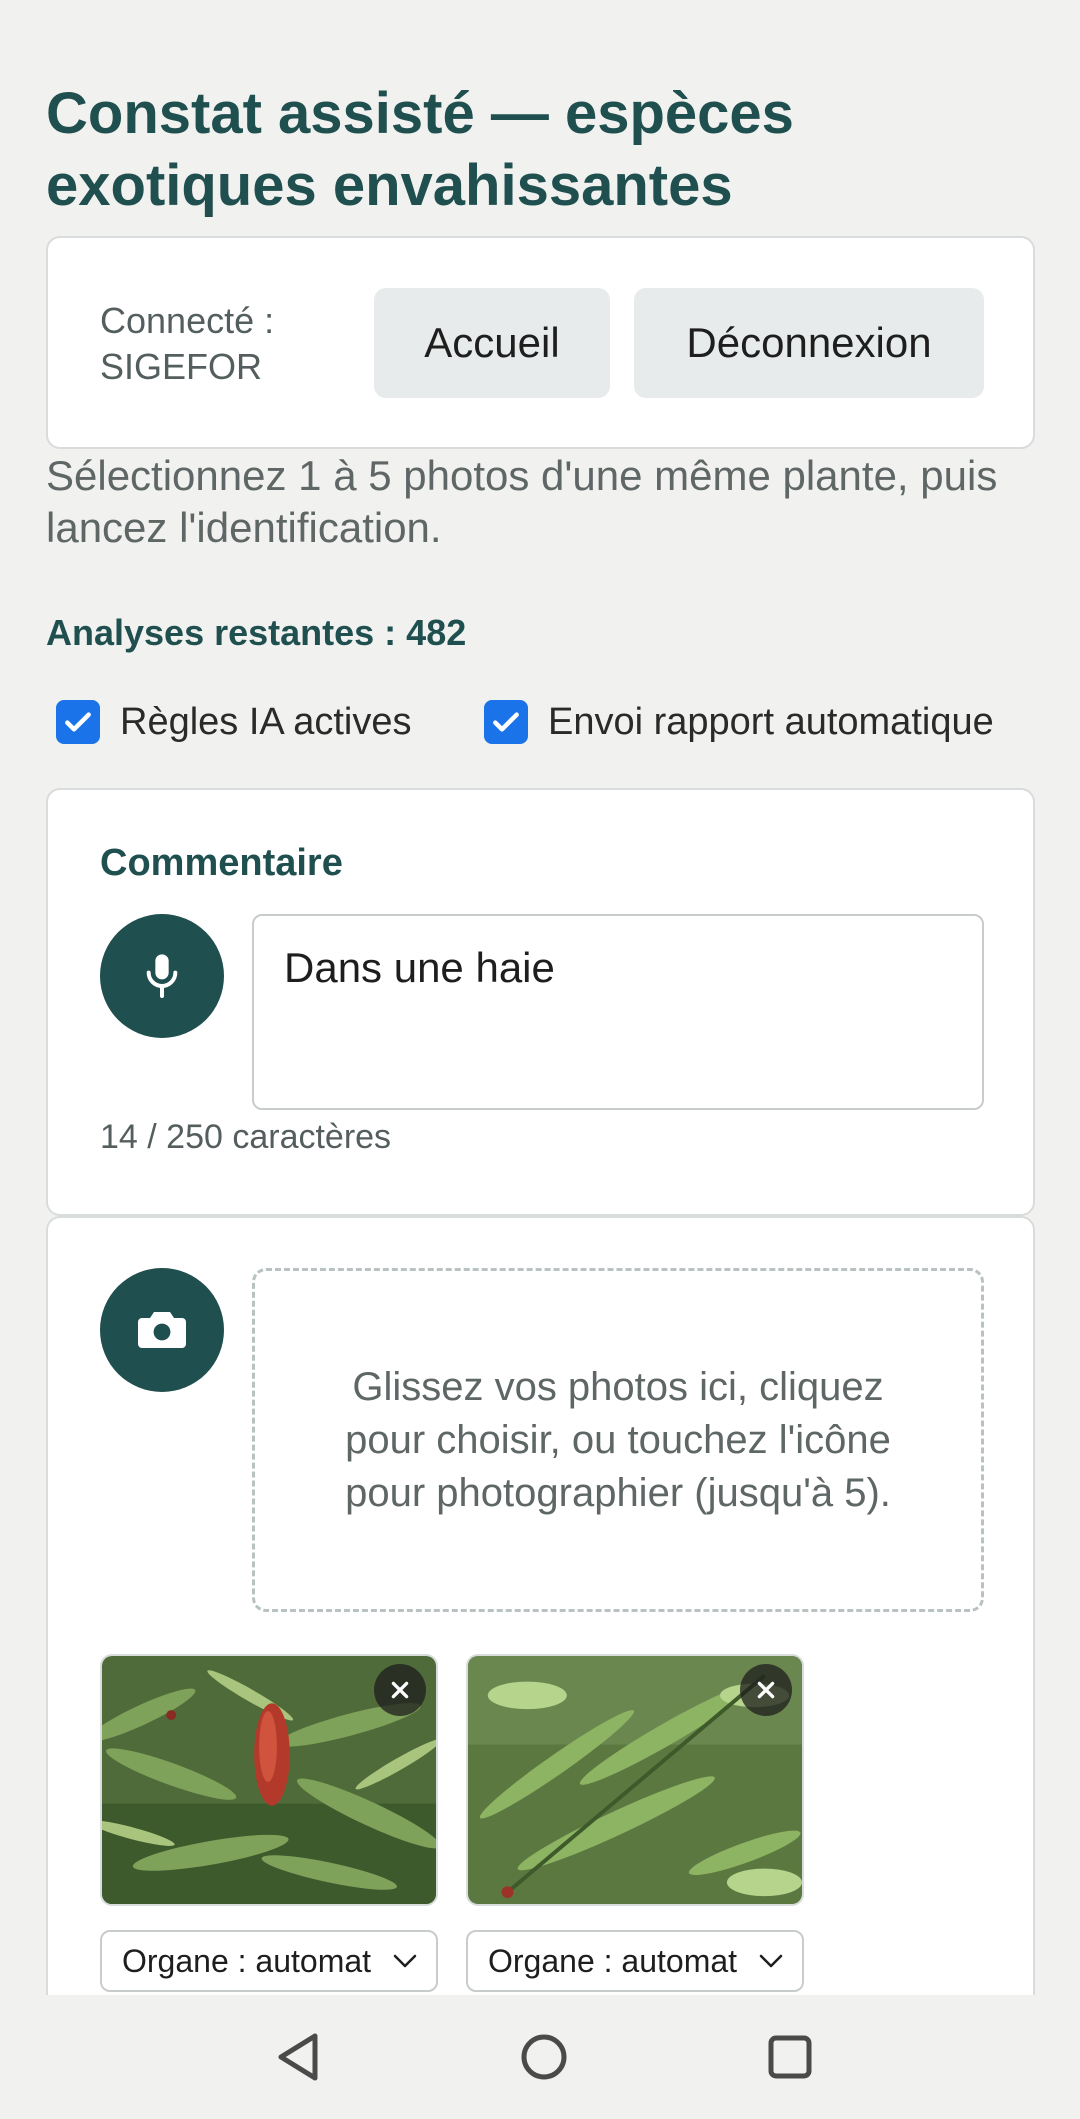  What do you see at coordinates (618, 1012) in the screenshot?
I see `comment-textarea: Dans une haie` at bounding box center [618, 1012].